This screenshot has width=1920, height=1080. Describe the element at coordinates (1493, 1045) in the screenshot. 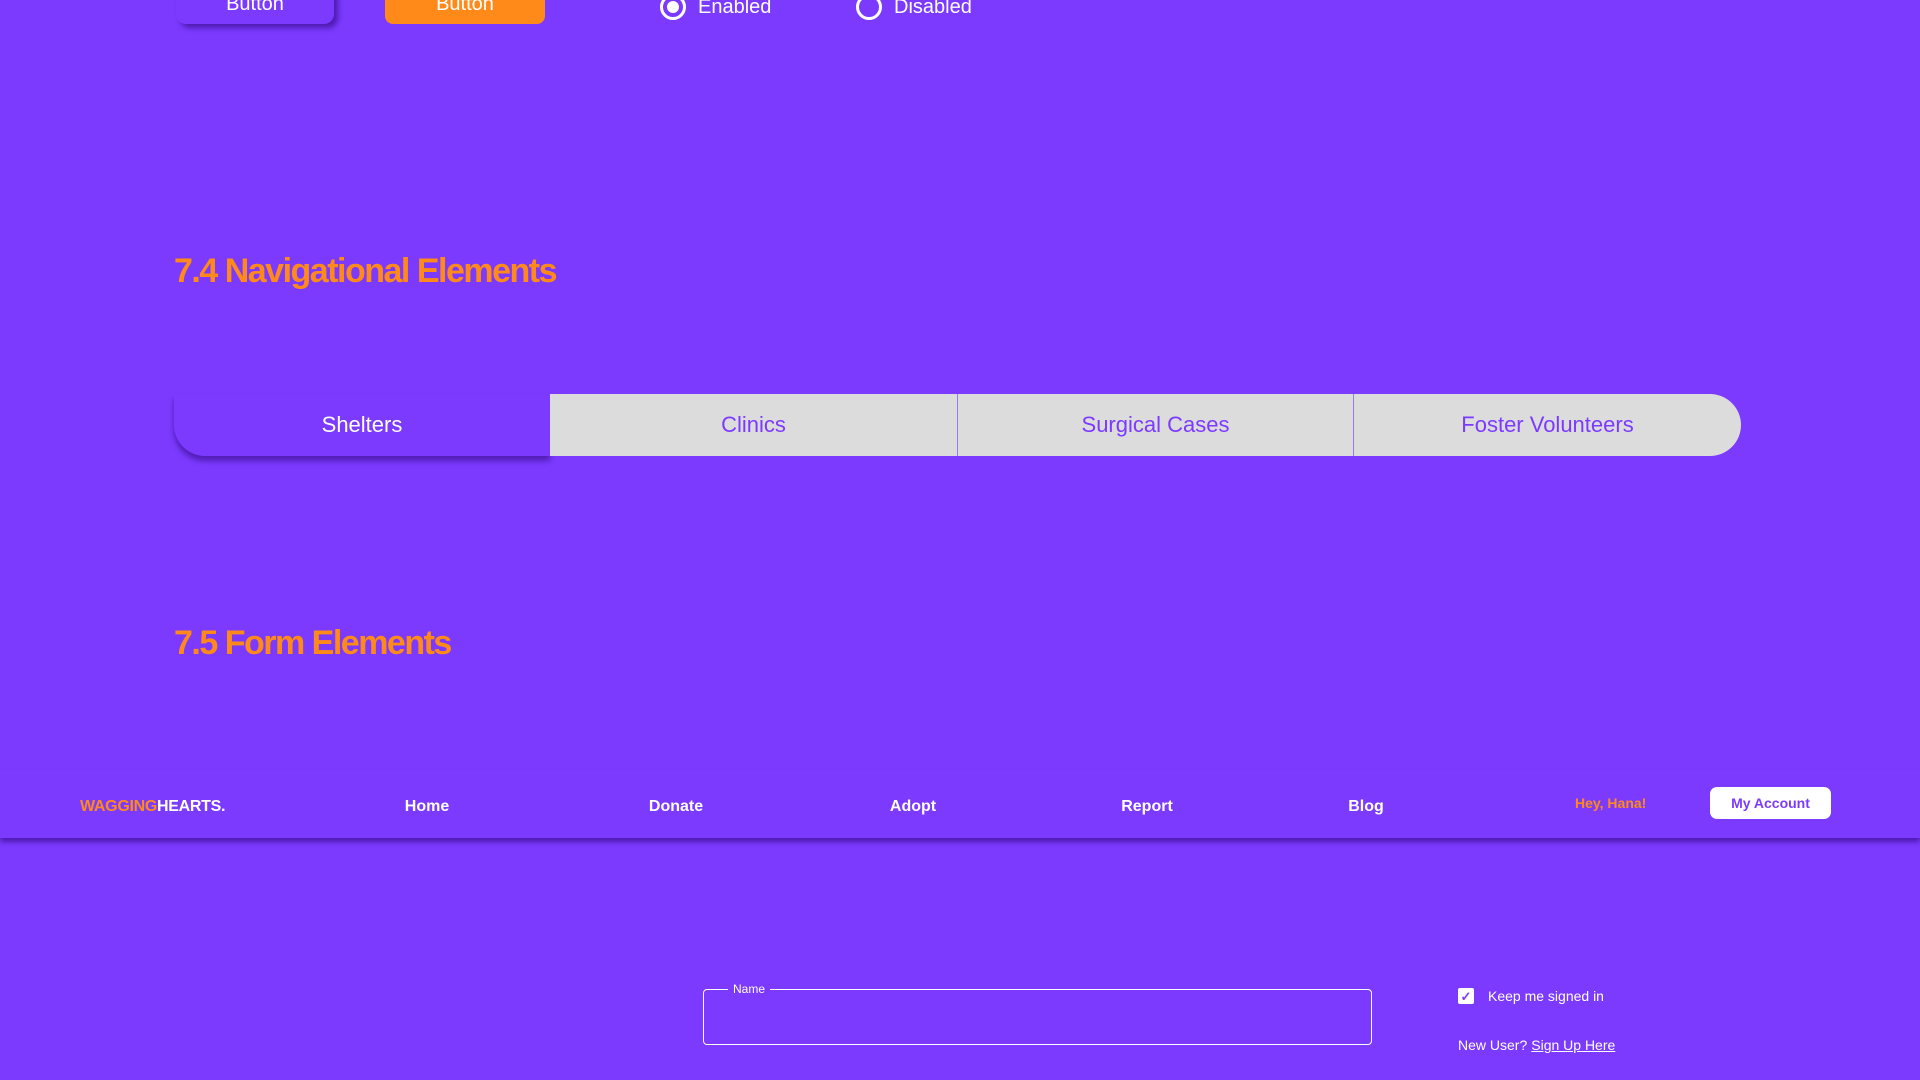

I see `new-user-text: New User?` at that location.